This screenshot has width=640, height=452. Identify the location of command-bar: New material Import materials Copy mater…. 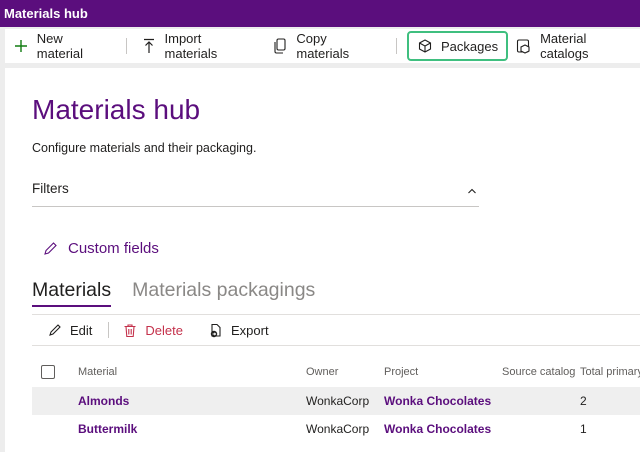
(322, 46).